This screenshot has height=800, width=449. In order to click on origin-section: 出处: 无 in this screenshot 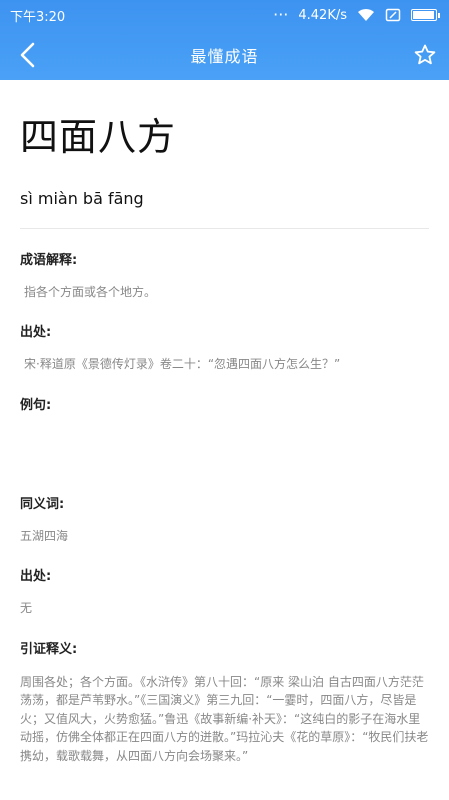, I will do `click(224, 591)`.